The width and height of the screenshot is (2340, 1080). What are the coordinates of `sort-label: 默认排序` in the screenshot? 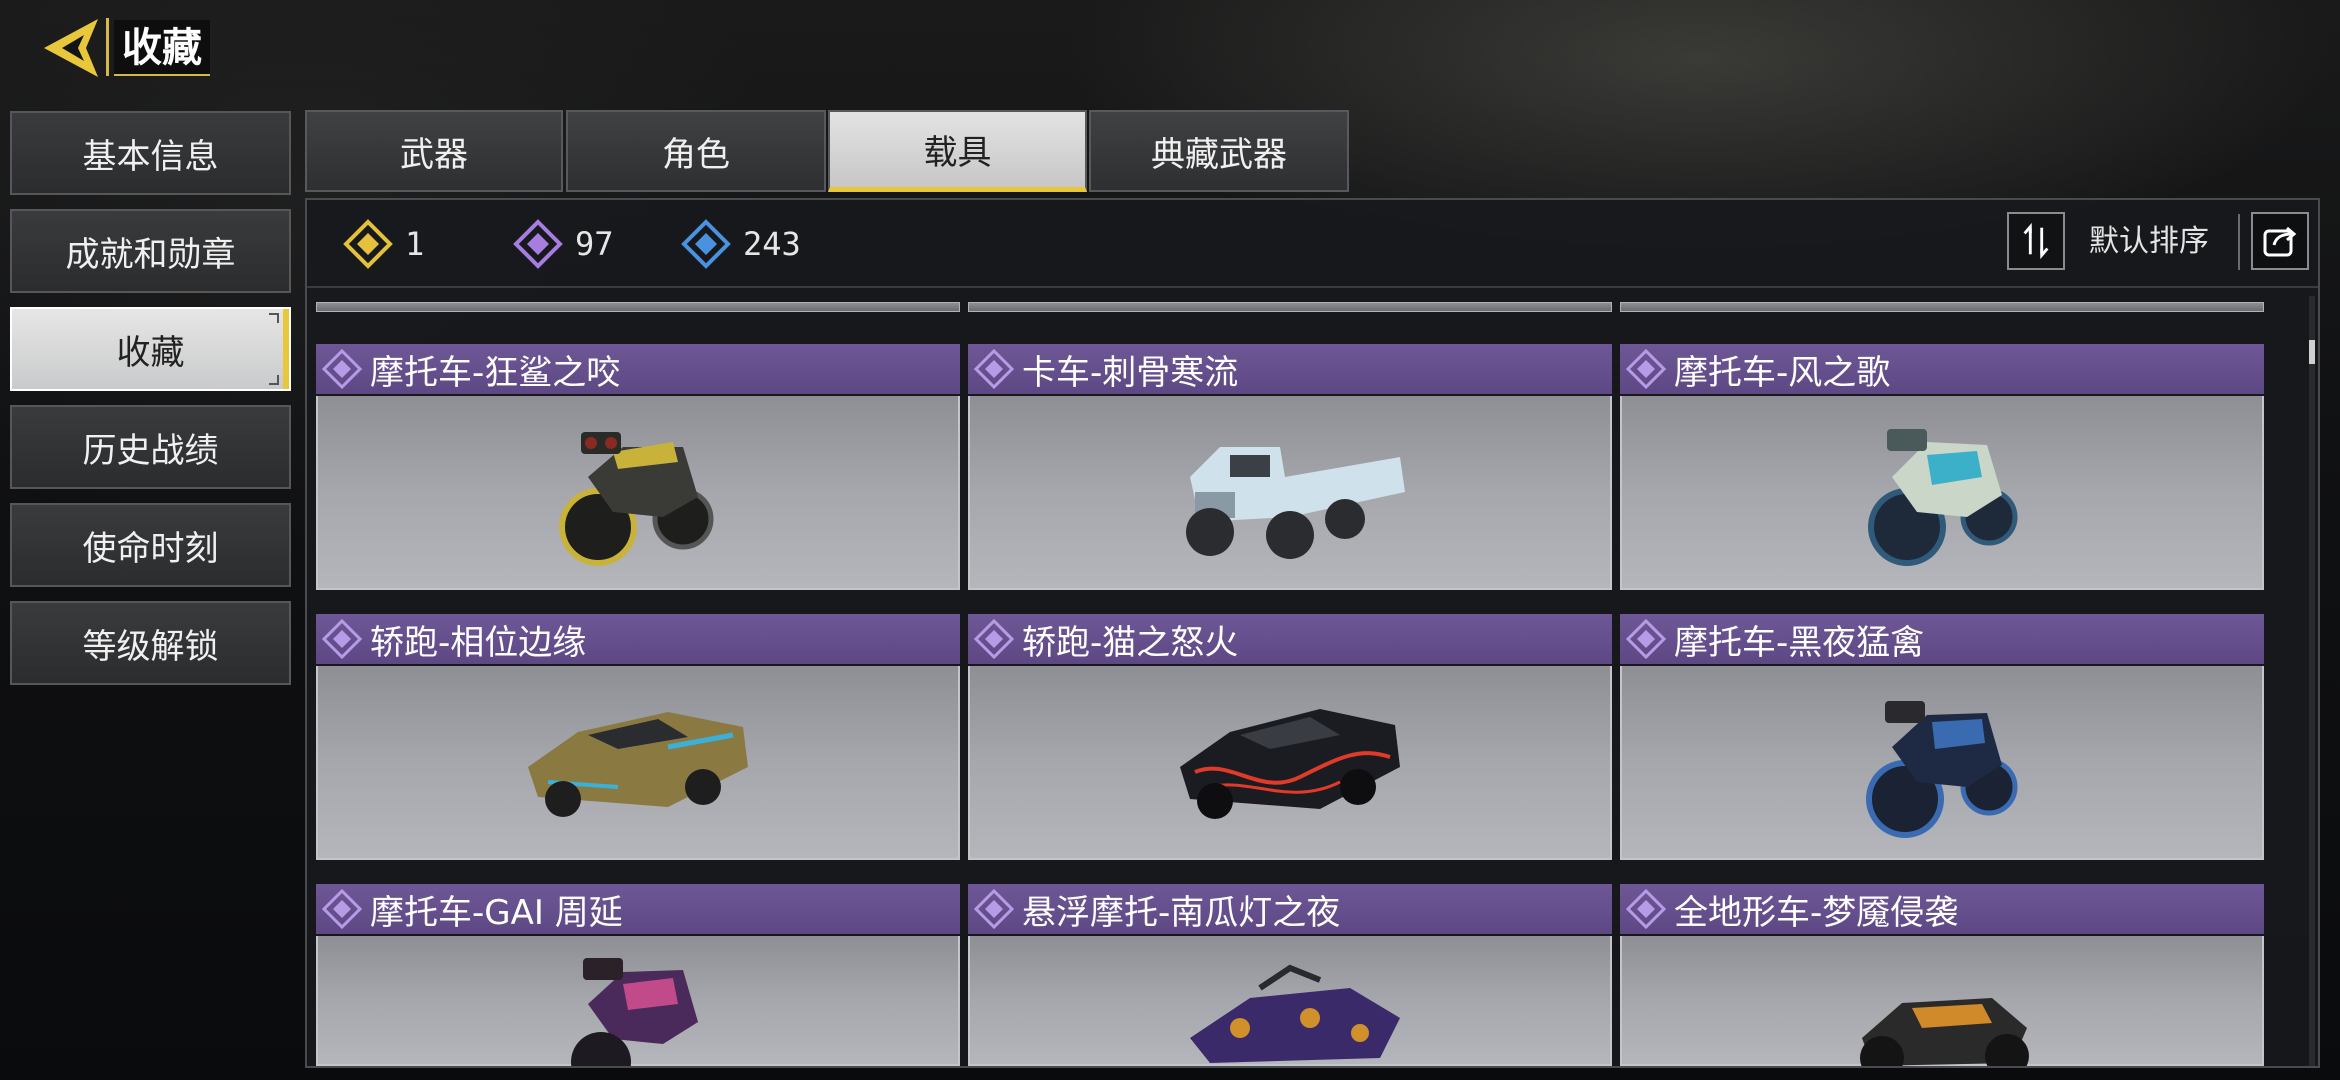 It's located at (2149, 242).